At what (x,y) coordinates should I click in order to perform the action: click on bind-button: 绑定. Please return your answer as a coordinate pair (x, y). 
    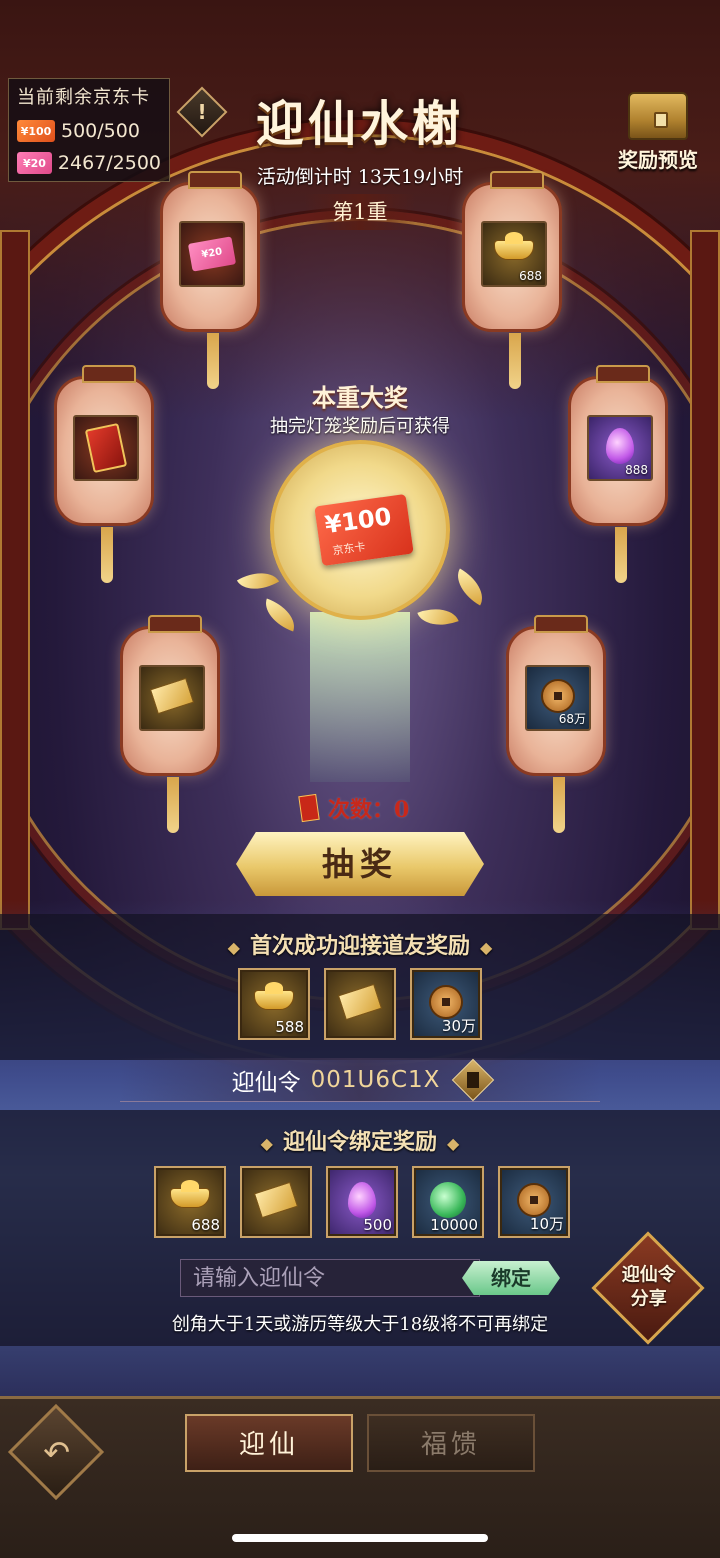
    Looking at the image, I should click on (511, 1278).